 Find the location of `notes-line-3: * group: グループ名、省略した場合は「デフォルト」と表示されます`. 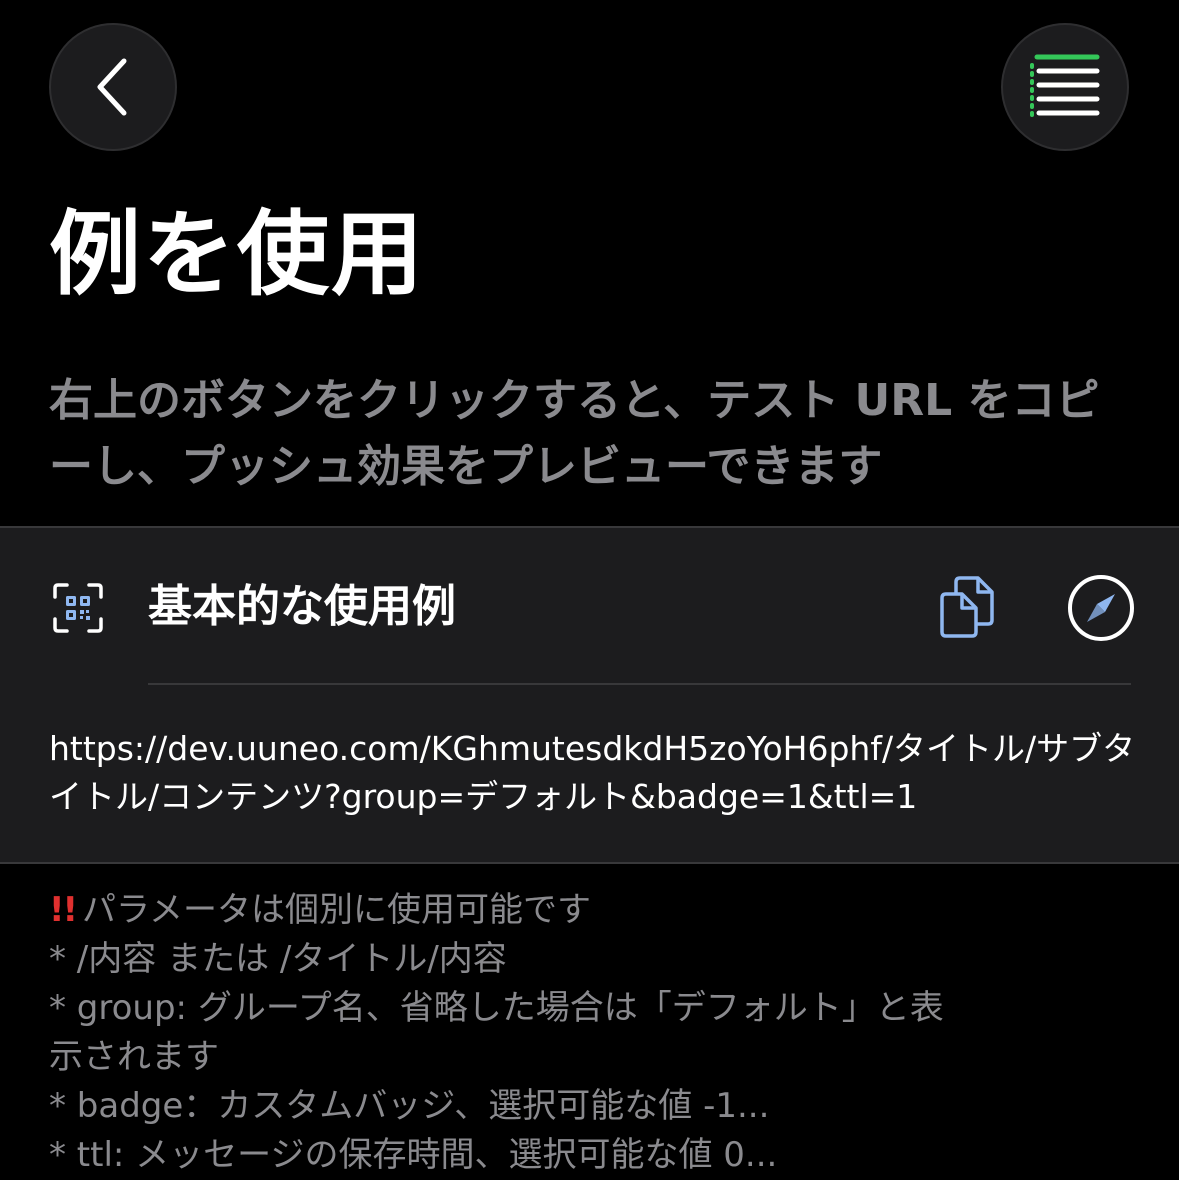

notes-line-3: * group: グループ名、省略した場合は「デフォルト」と表示されます is located at coordinates (496, 1032).